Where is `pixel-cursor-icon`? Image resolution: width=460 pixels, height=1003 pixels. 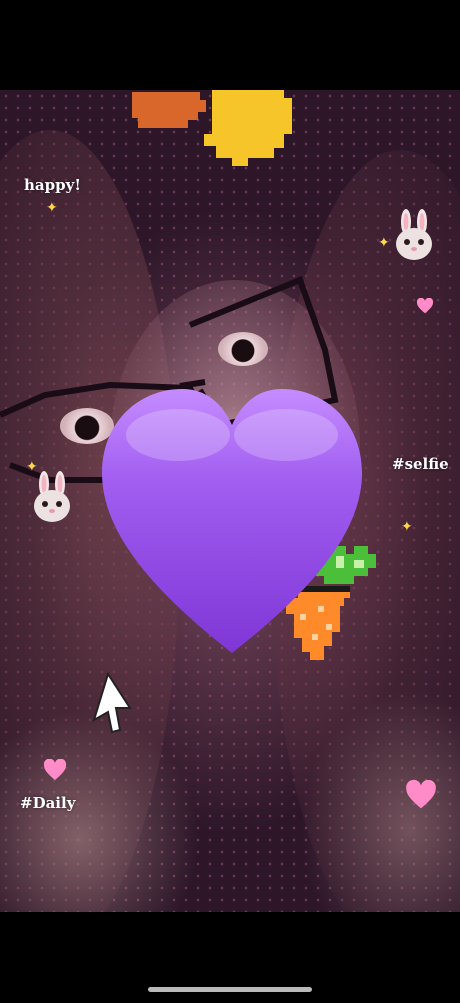
pixel-cursor-icon is located at coordinates (112, 703).